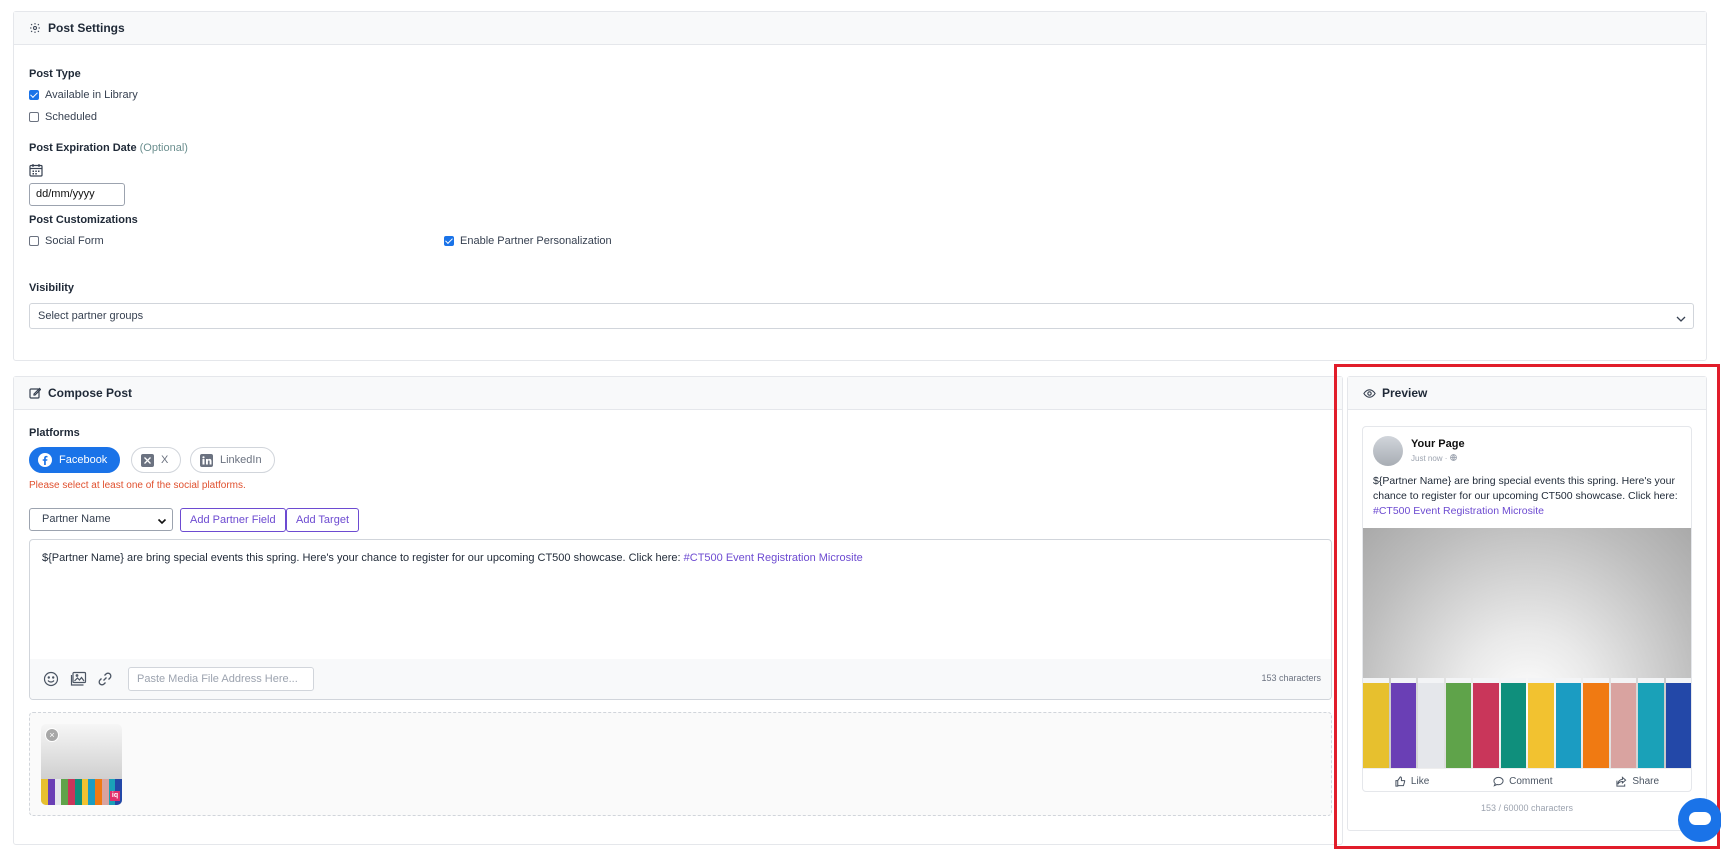  I want to click on add-partner-field-button: Add Partner Field, so click(233, 520).